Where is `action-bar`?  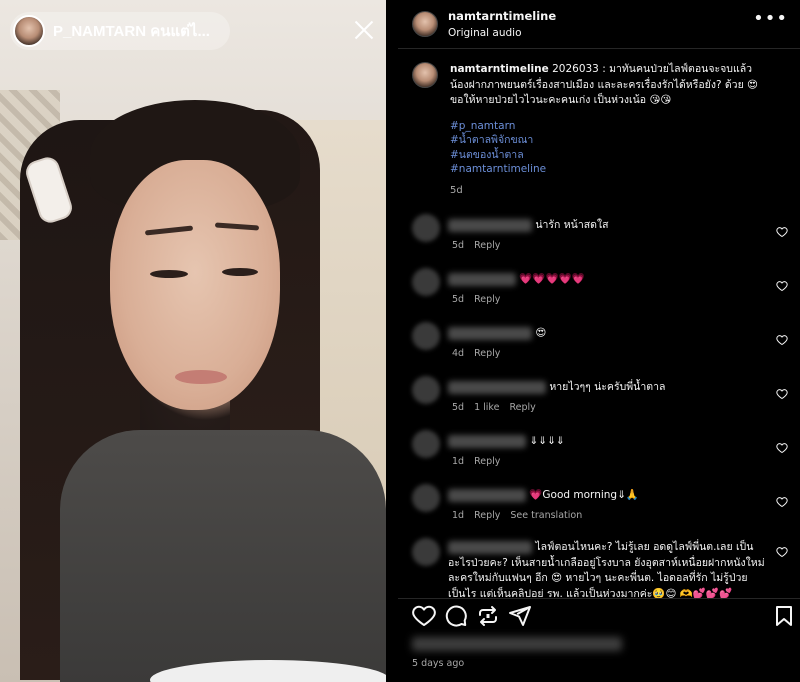
action-bar is located at coordinates (602, 617).